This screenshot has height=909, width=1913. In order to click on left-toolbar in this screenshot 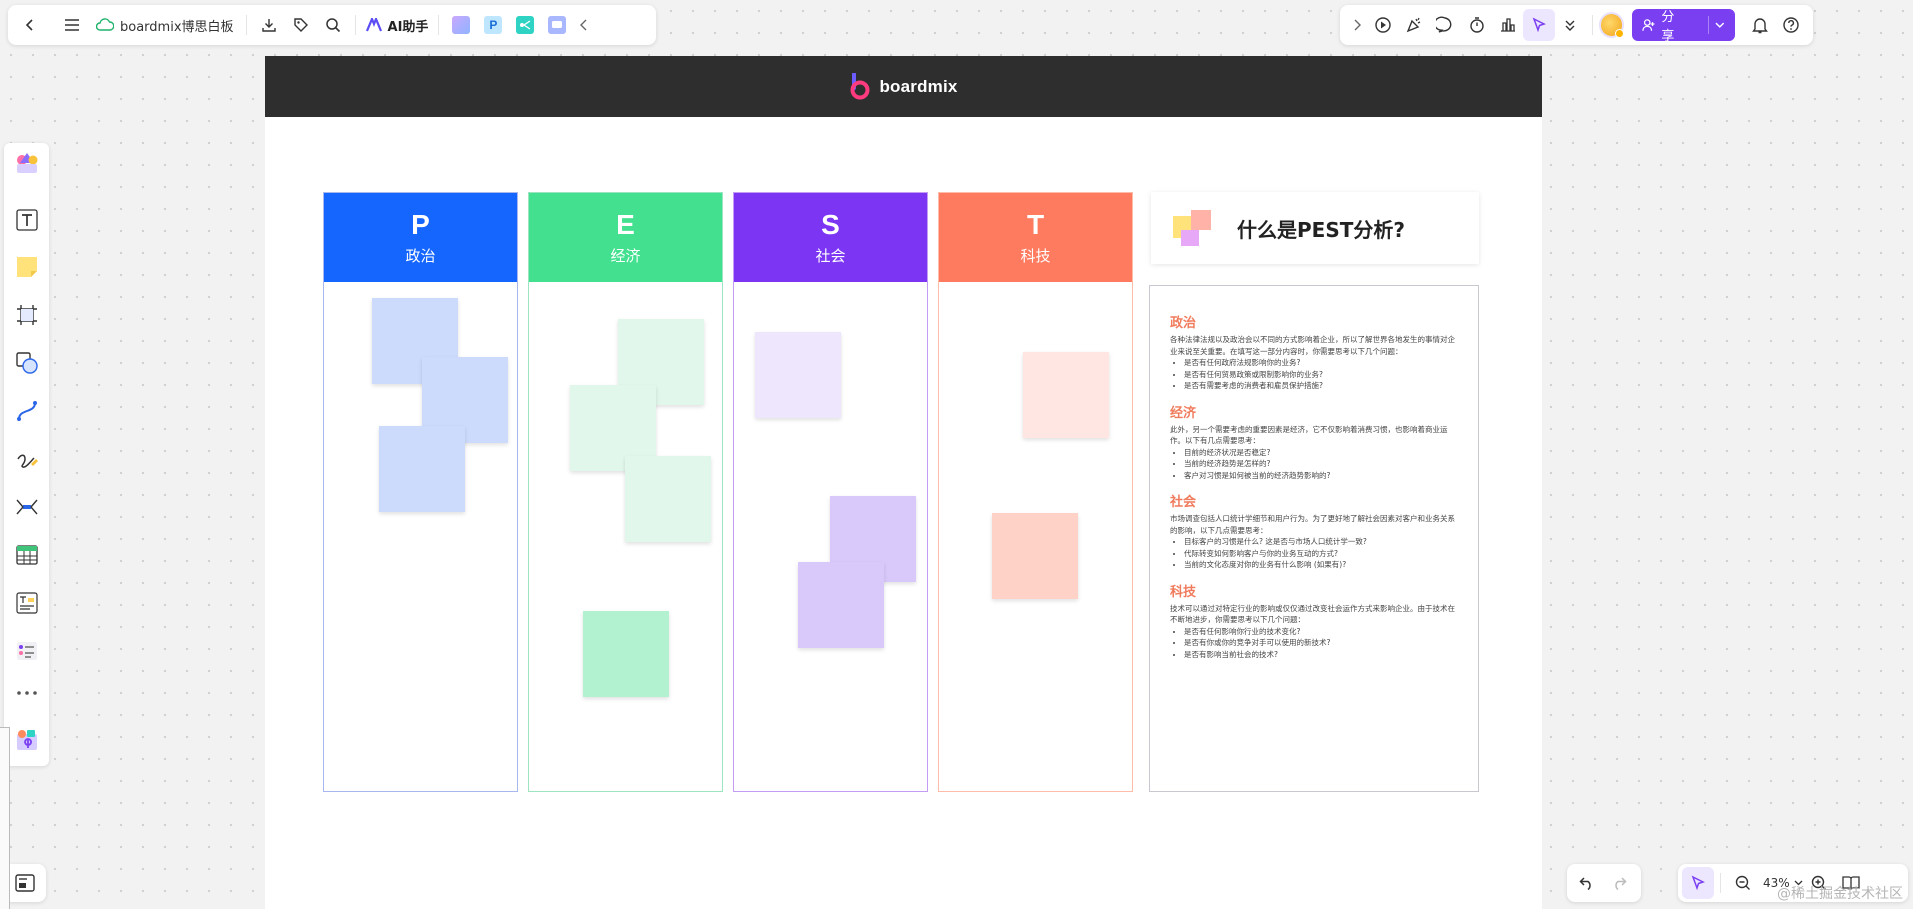, I will do `click(26, 454)`.